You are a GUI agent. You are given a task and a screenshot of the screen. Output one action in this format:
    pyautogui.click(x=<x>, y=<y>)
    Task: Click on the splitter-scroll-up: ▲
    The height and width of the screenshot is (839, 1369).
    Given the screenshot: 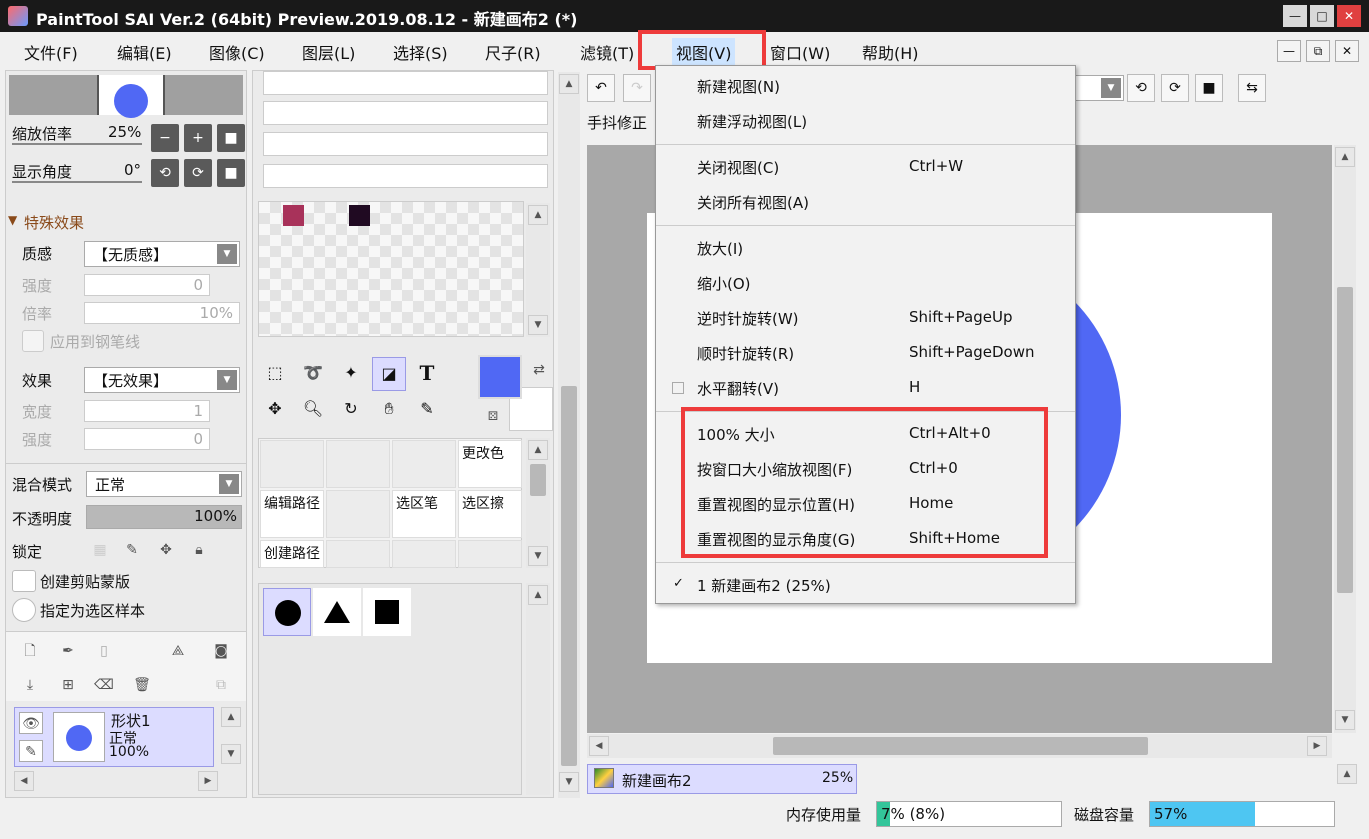 What is the action you would take?
    pyautogui.click(x=569, y=84)
    